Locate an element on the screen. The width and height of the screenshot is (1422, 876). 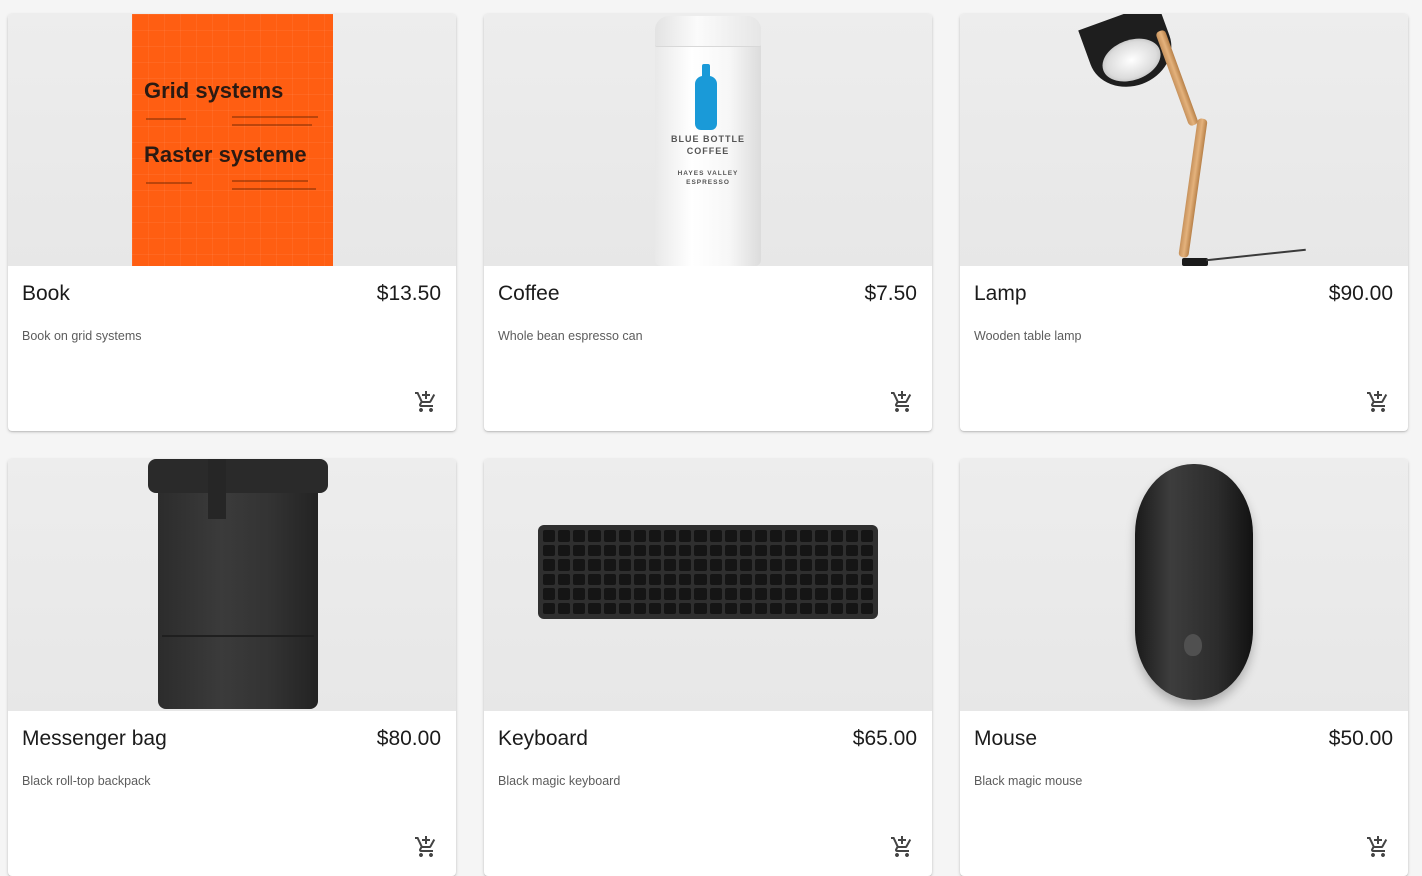
coffee-can: BLUE BOTTLE COFFEE HAYES VALLEY ESPRESSO is located at coordinates (708, 141).